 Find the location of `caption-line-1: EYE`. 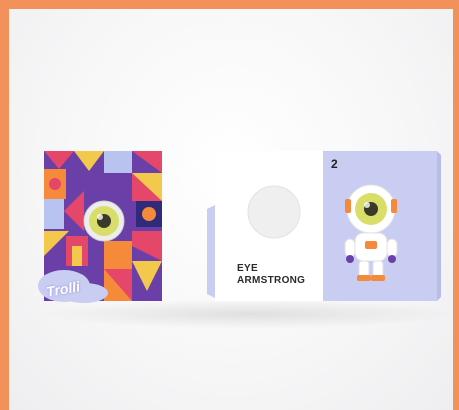

caption-line-1: EYE is located at coordinates (247, 268).